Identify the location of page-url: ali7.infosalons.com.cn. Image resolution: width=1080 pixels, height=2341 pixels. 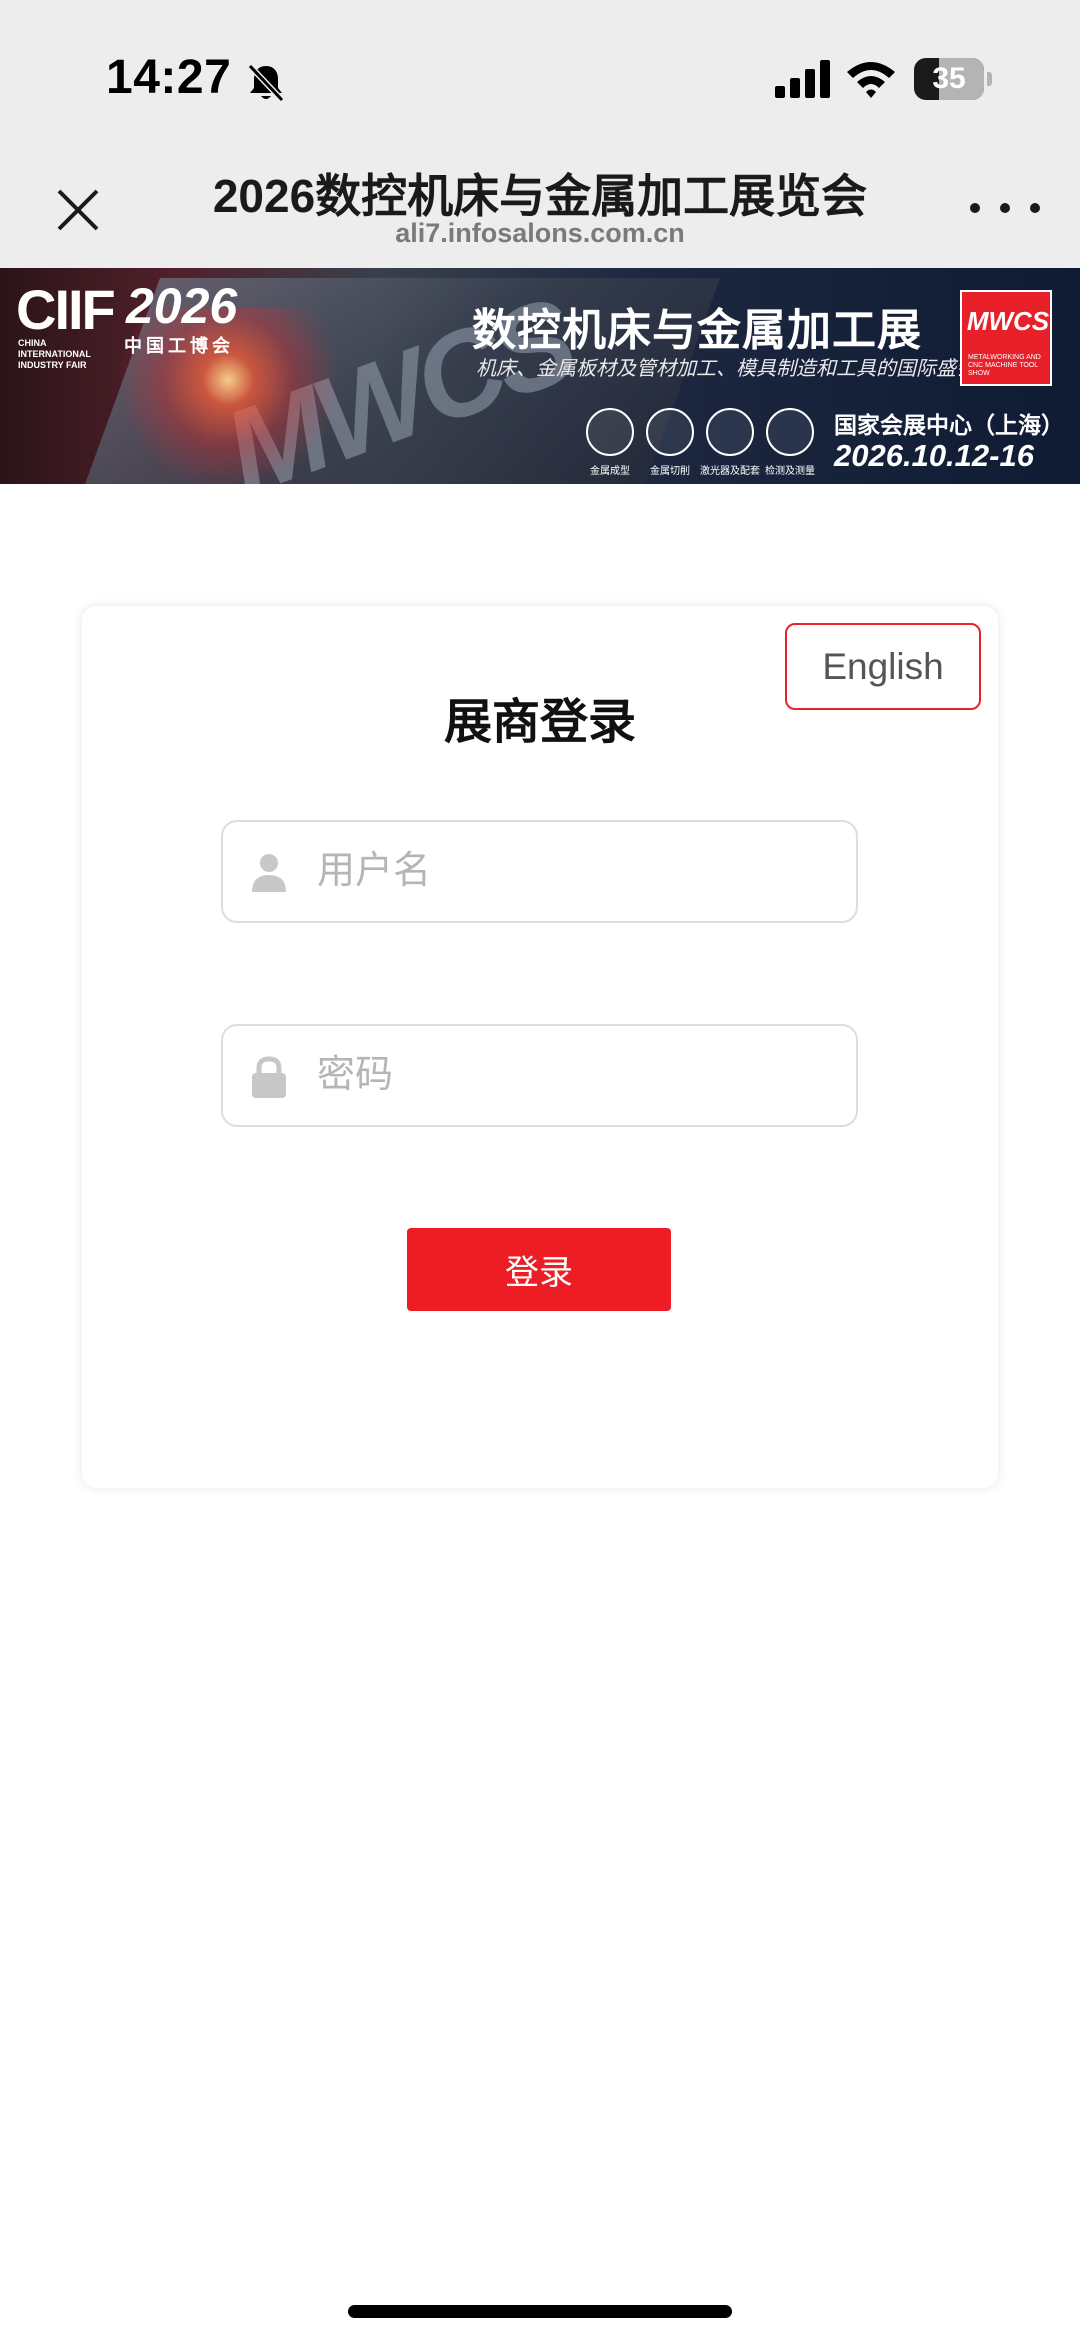
(540, 233).